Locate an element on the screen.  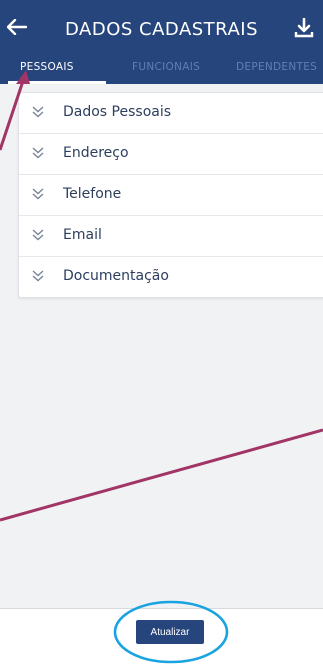
tab-pessoais: PESSOAIS is located at coordinates (57, 68).